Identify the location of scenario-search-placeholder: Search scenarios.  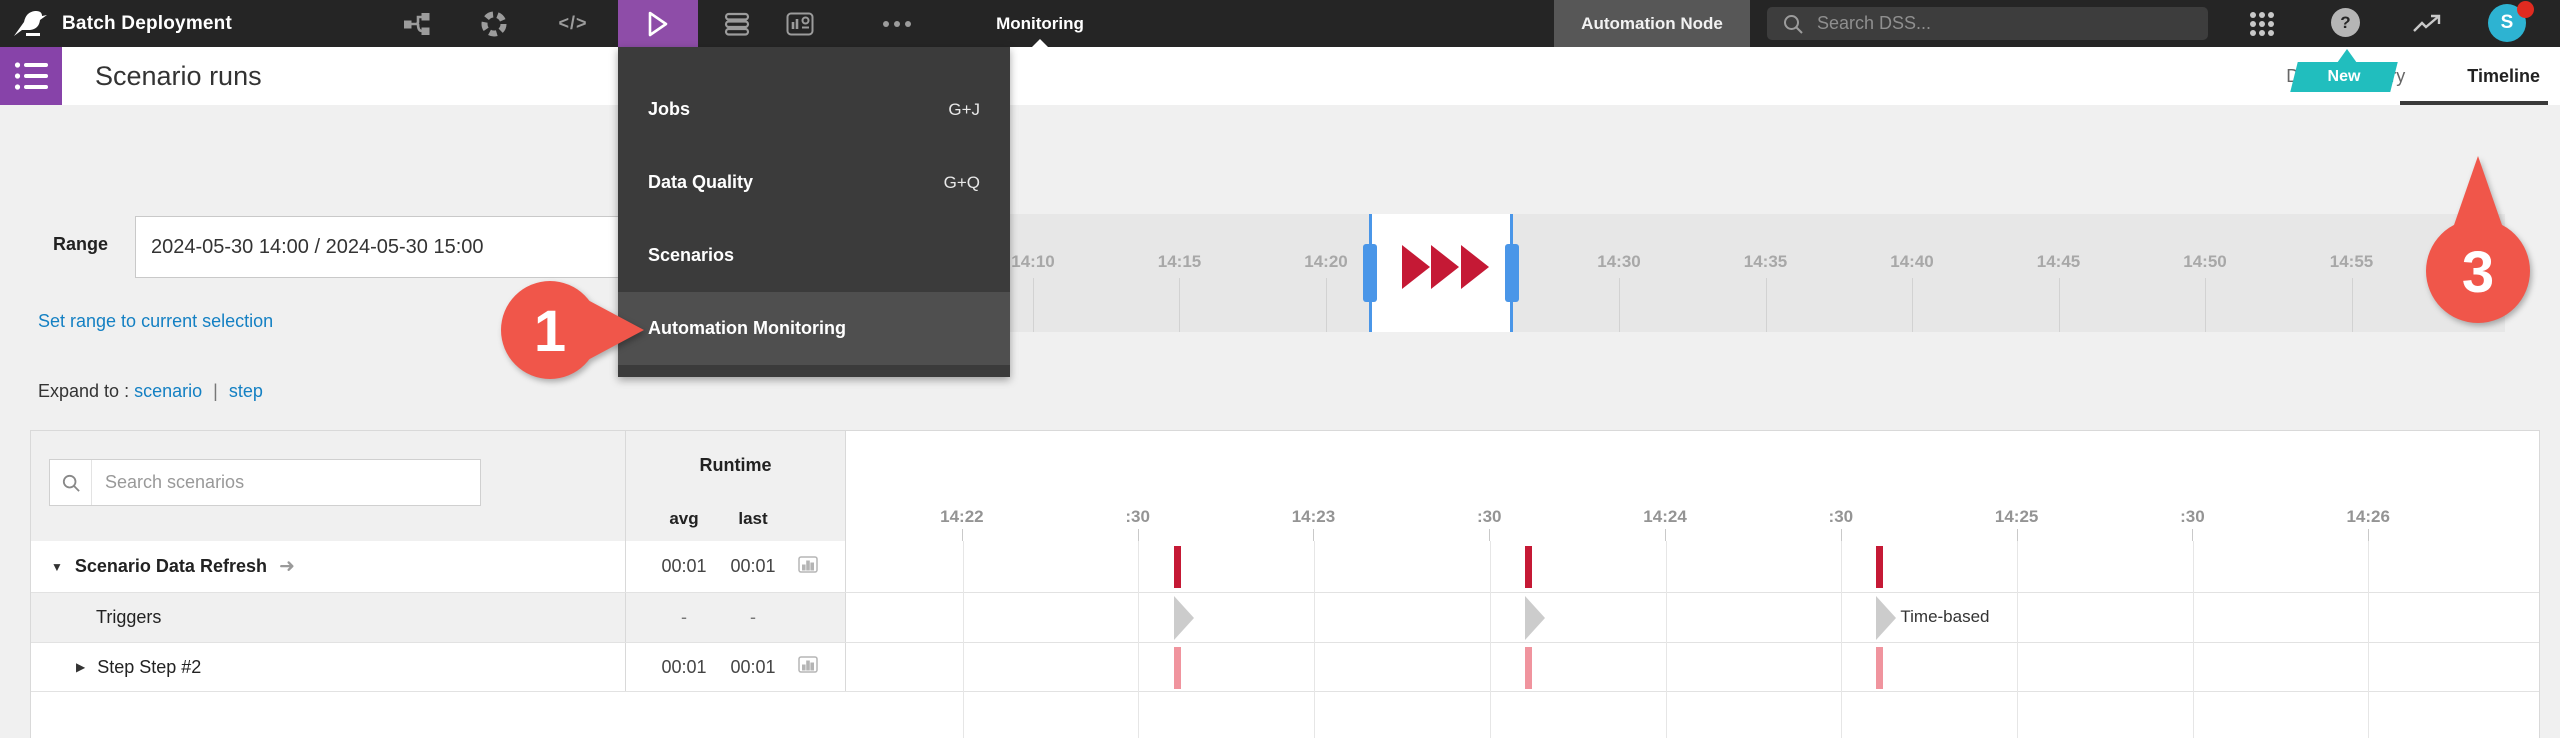
(175, 482).